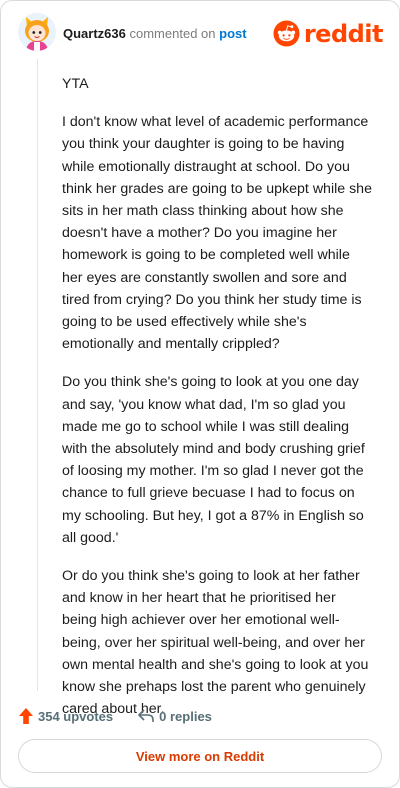 The image size is (400, 788). Describe the element at coordinates (37, 32) in the screenshot. I see `avatar` at that location.